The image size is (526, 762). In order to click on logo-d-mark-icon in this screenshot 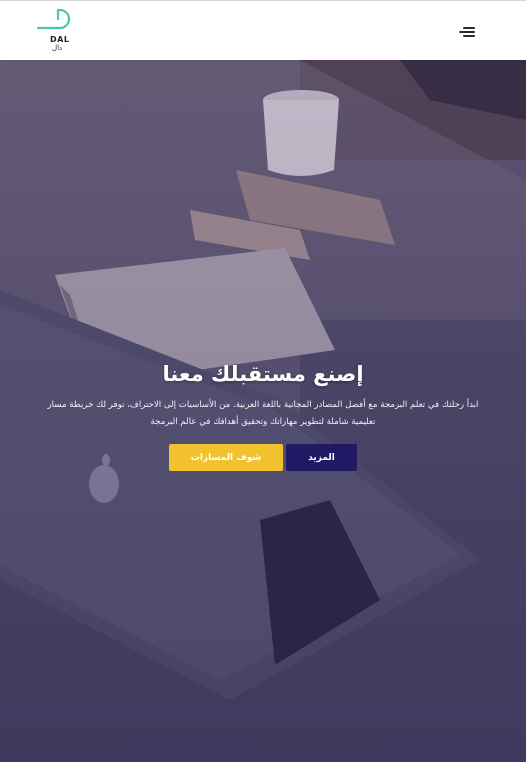, I will do `click(53, 19)`.